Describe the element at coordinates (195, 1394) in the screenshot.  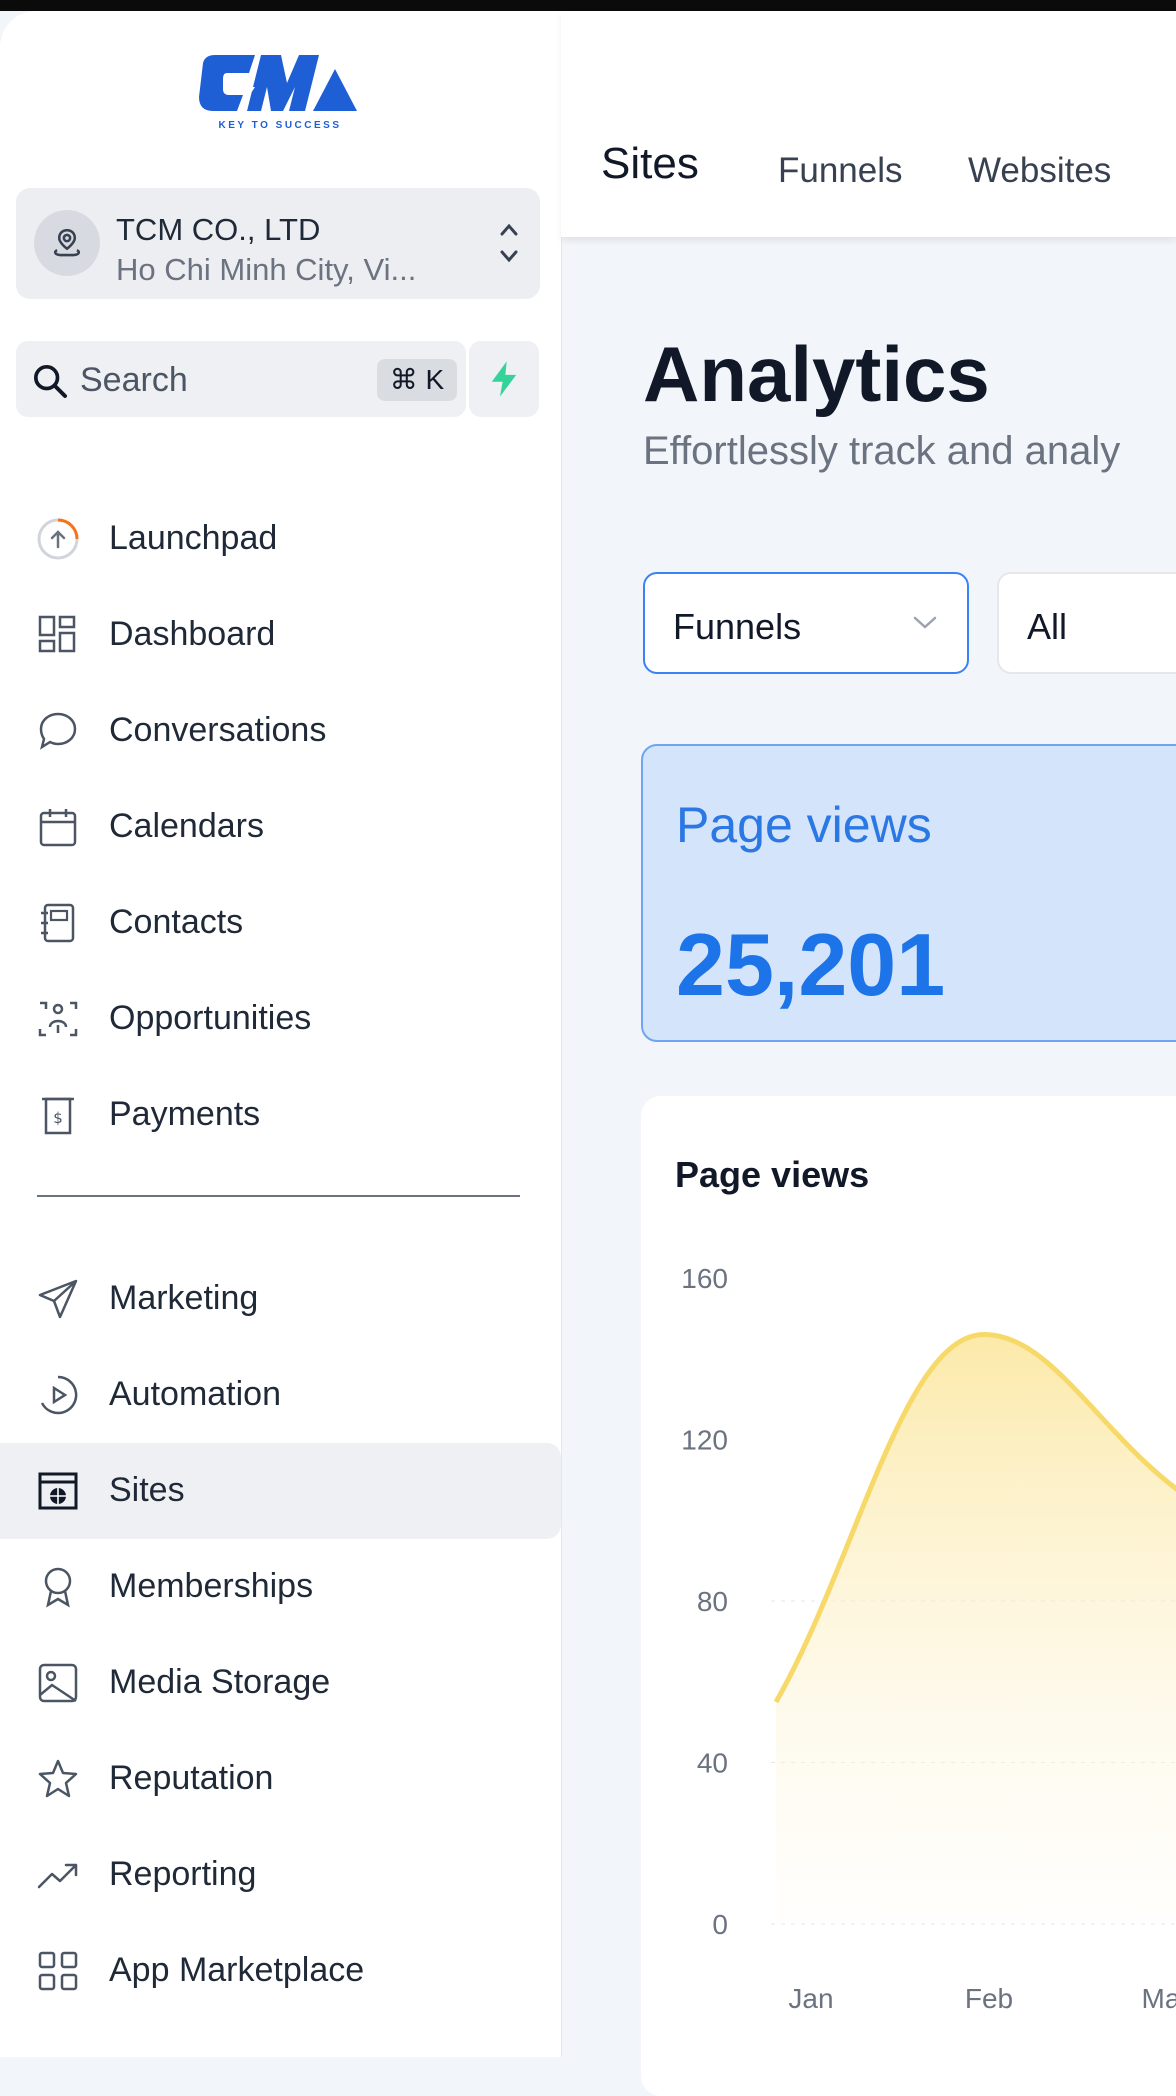
I see `sidebar-item-label: Automation` at that location.